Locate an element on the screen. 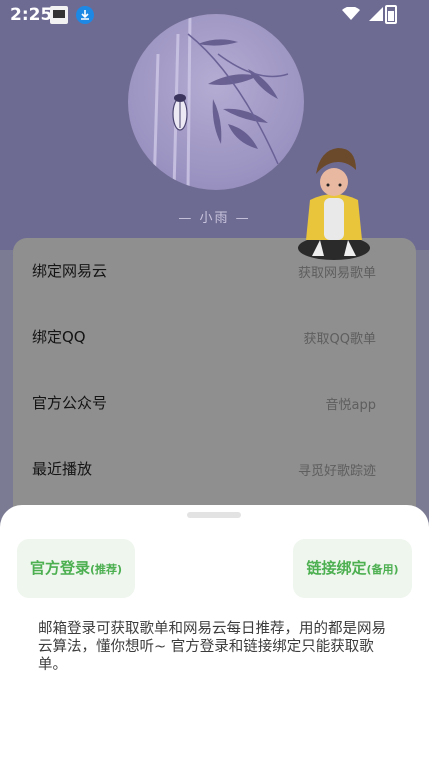 The width and height of the screenshot is (429, 763). link-bind-label: 链接绑定 is located at coordinates (336, 568).